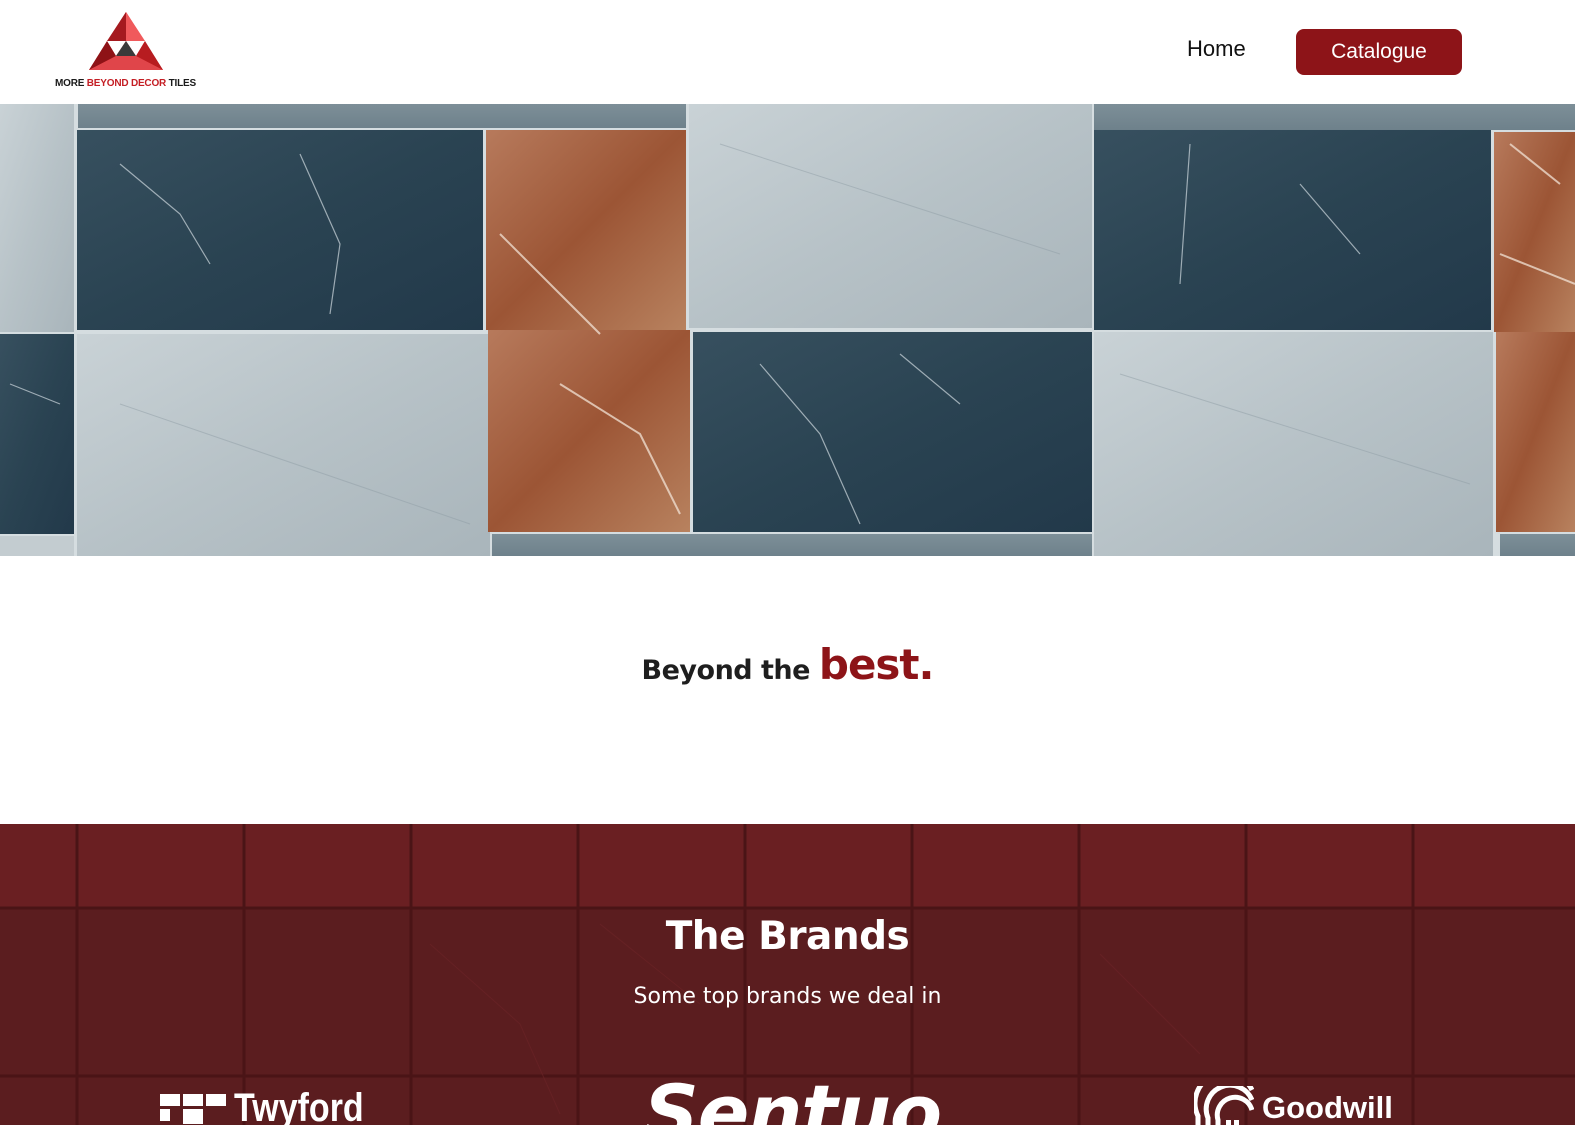 The height and width of the screenshot is (1125, 1575). What do you see at coordinates (787, 52) in the screenshot?
I see `site-header: MORE BEYOND DECOR TILES Home Catalogue` at bounding box center [787, 52].